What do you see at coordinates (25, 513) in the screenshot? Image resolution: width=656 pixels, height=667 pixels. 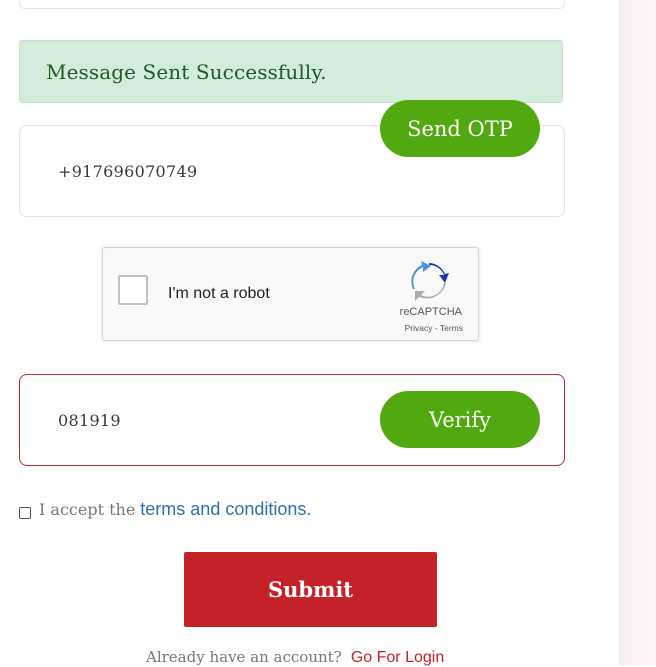 I see `terms-checkbox` at bounding box center [25, 513].